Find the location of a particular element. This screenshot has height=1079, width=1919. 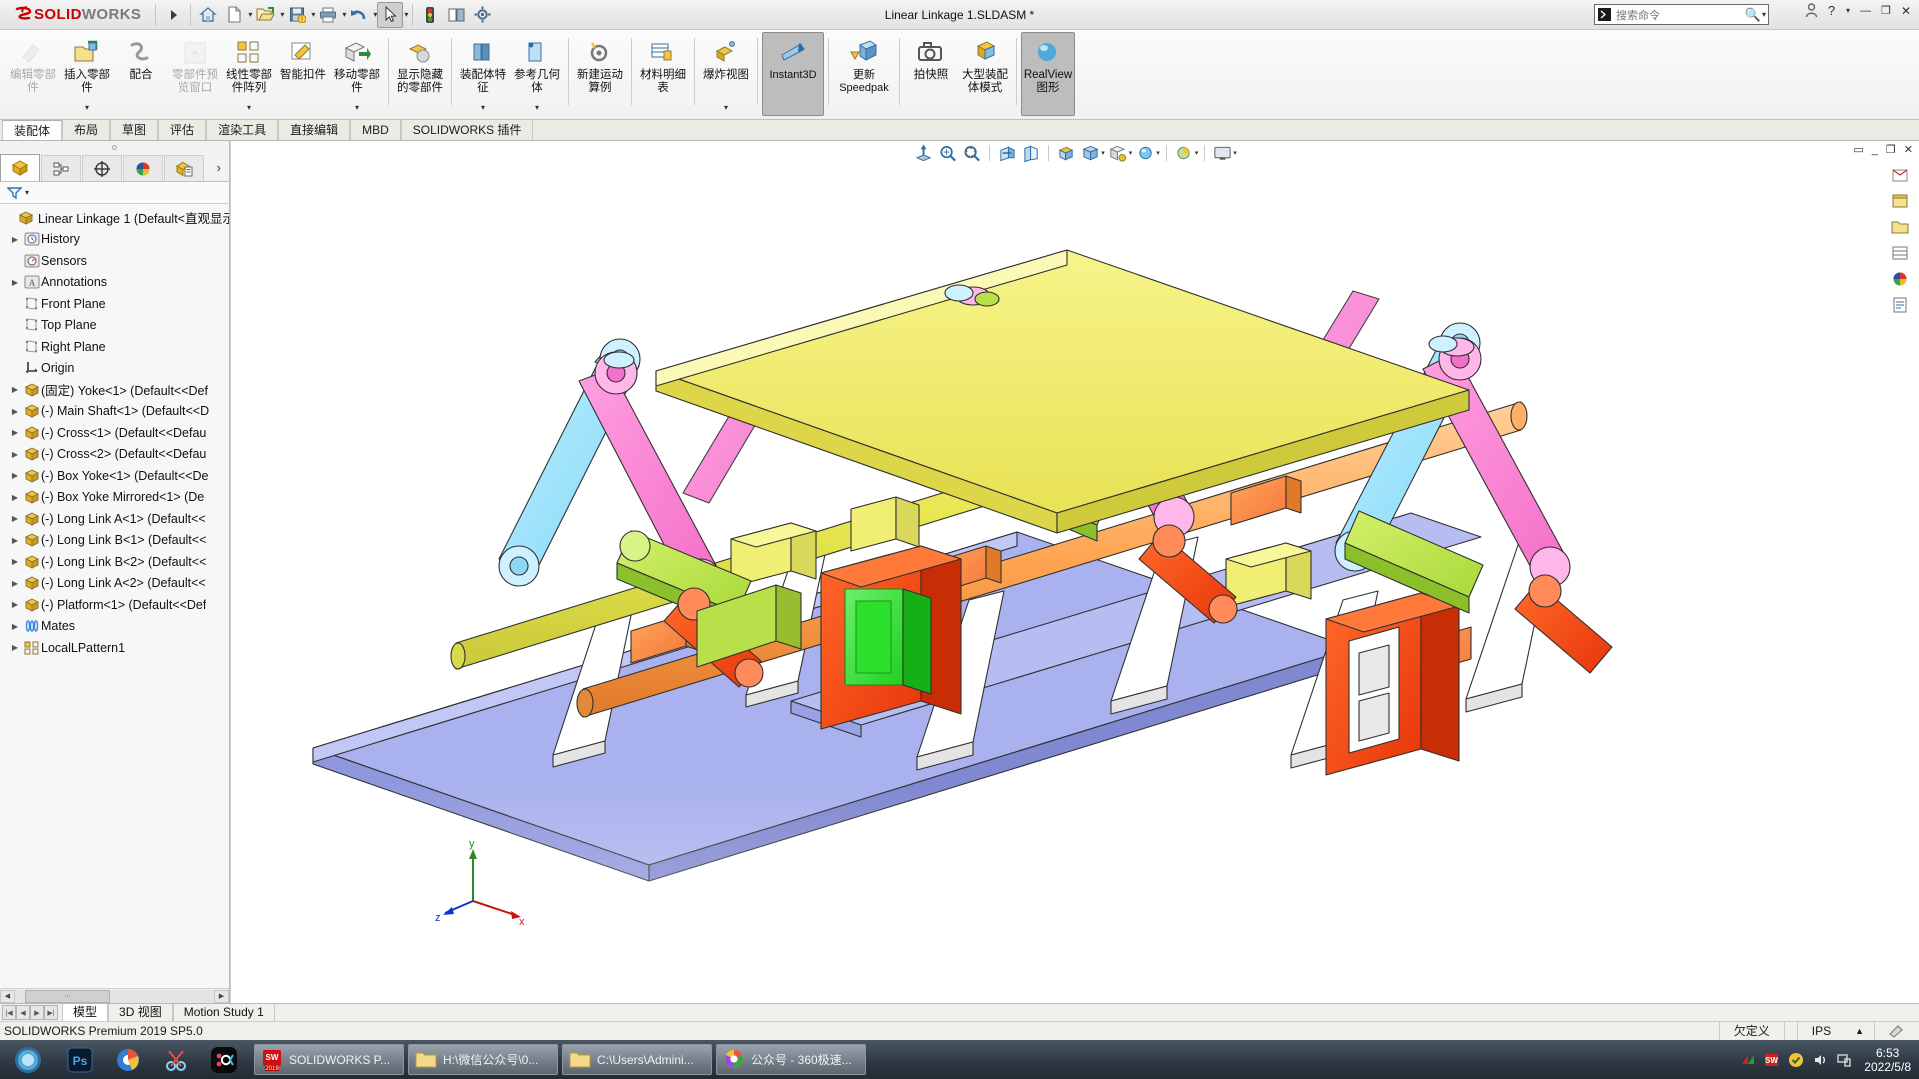

tree-filter-bar: ▾ is located at coordinates (114, 193).